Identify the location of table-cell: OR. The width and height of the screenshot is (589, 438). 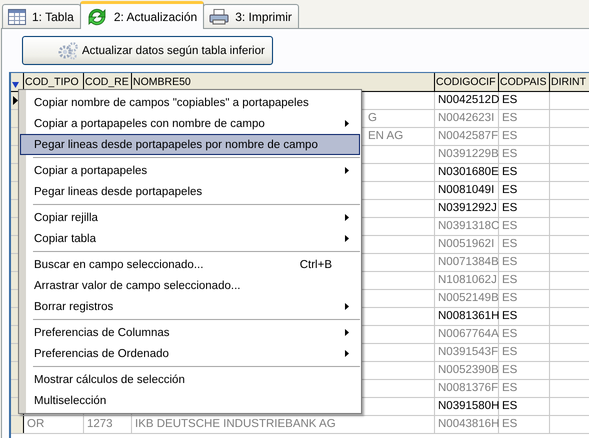
(35, 424).